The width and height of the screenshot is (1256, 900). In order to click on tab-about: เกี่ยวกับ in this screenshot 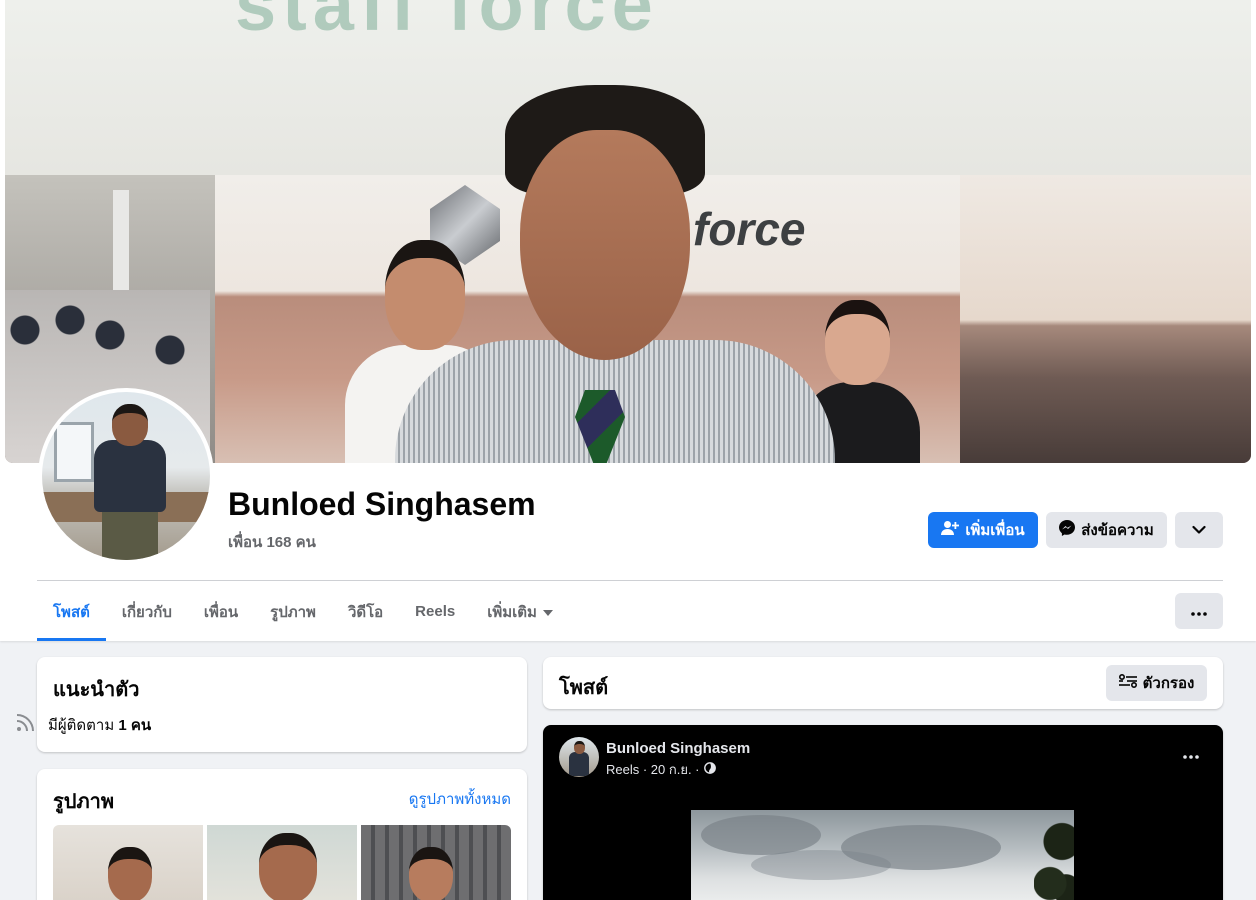, I will do `click(147, 611)`.